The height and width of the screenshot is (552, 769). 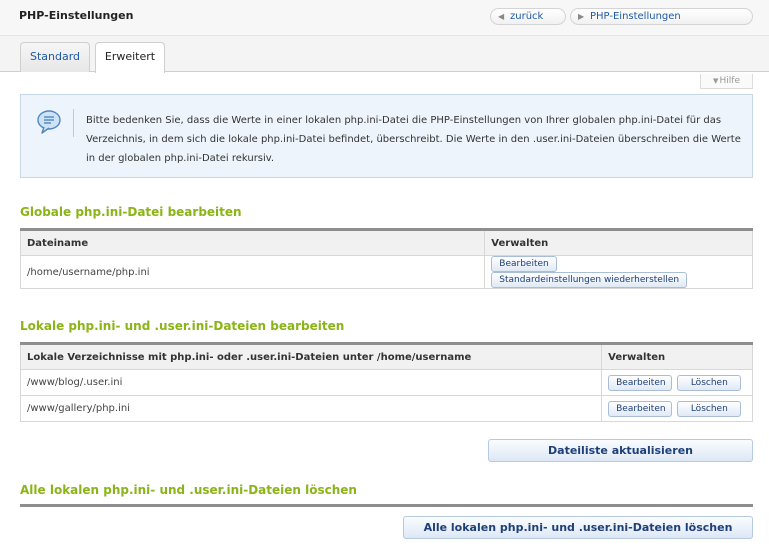 What do you see at coordinates (620, 450) in the screenshot?
I see `refresh-file-list-button: Dateiliste aktualisieren` at bounding box center [620, 450].